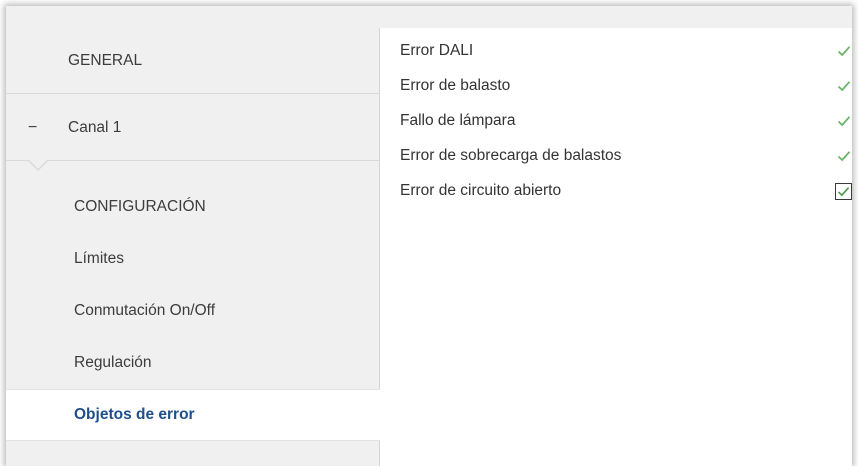  What do you see at coordinates (113, 362) in the screenshot?
I see `sidebar-item-label: Regulación` at bounding box center [113, 362].